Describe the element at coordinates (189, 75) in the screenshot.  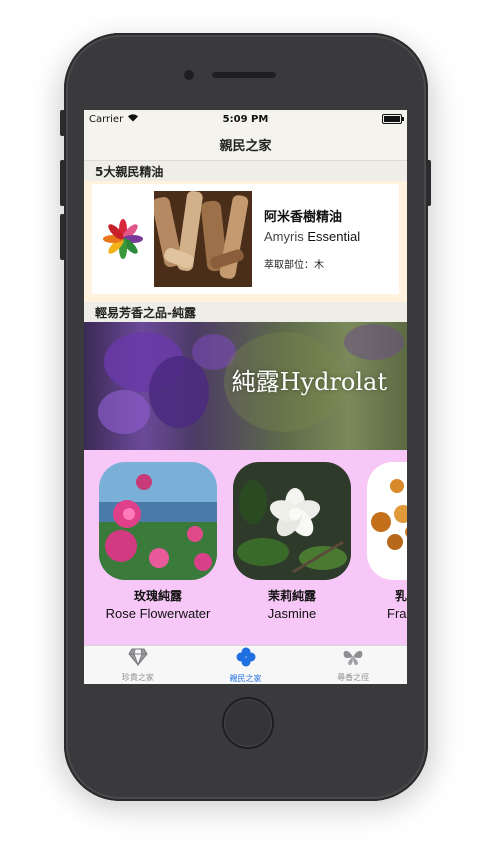
I see `front-camera` at that location.